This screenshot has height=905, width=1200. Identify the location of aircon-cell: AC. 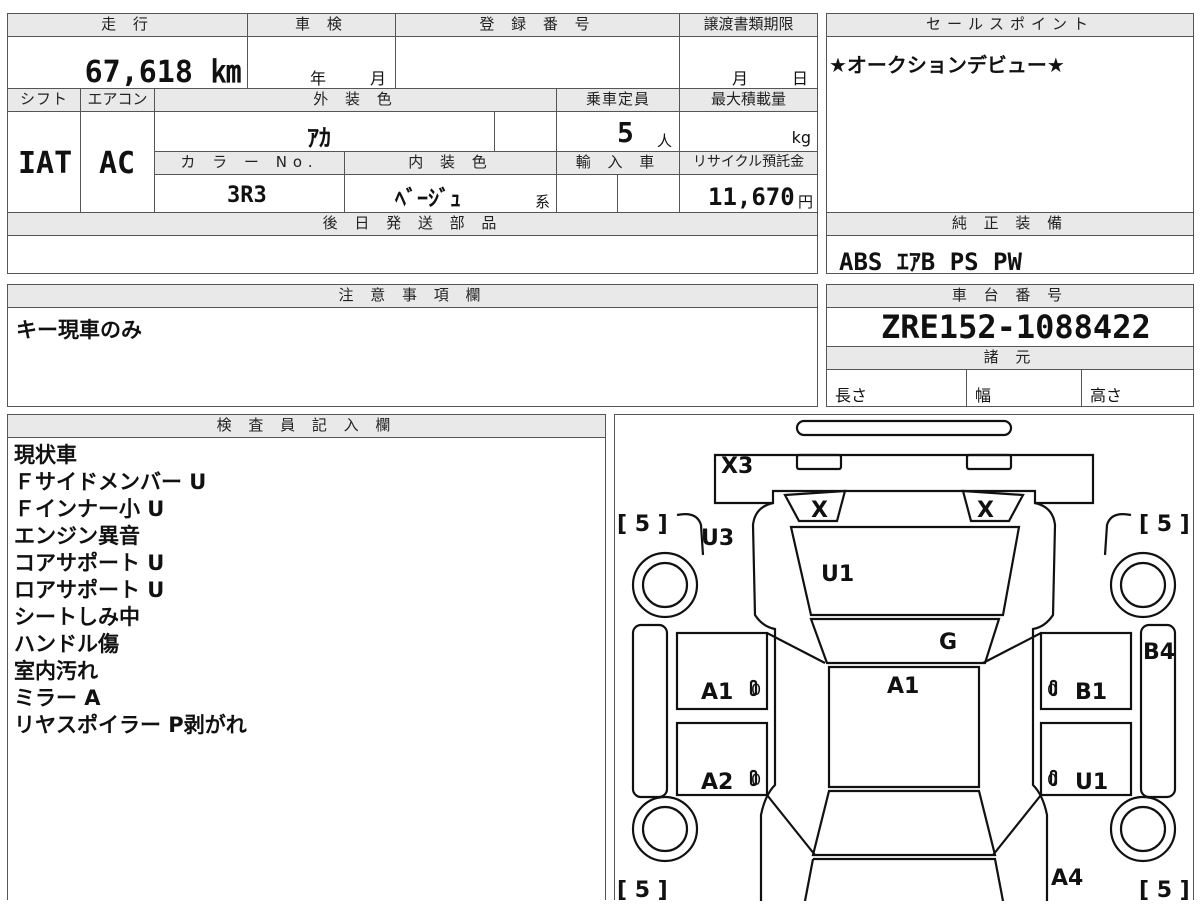
(117, 162).